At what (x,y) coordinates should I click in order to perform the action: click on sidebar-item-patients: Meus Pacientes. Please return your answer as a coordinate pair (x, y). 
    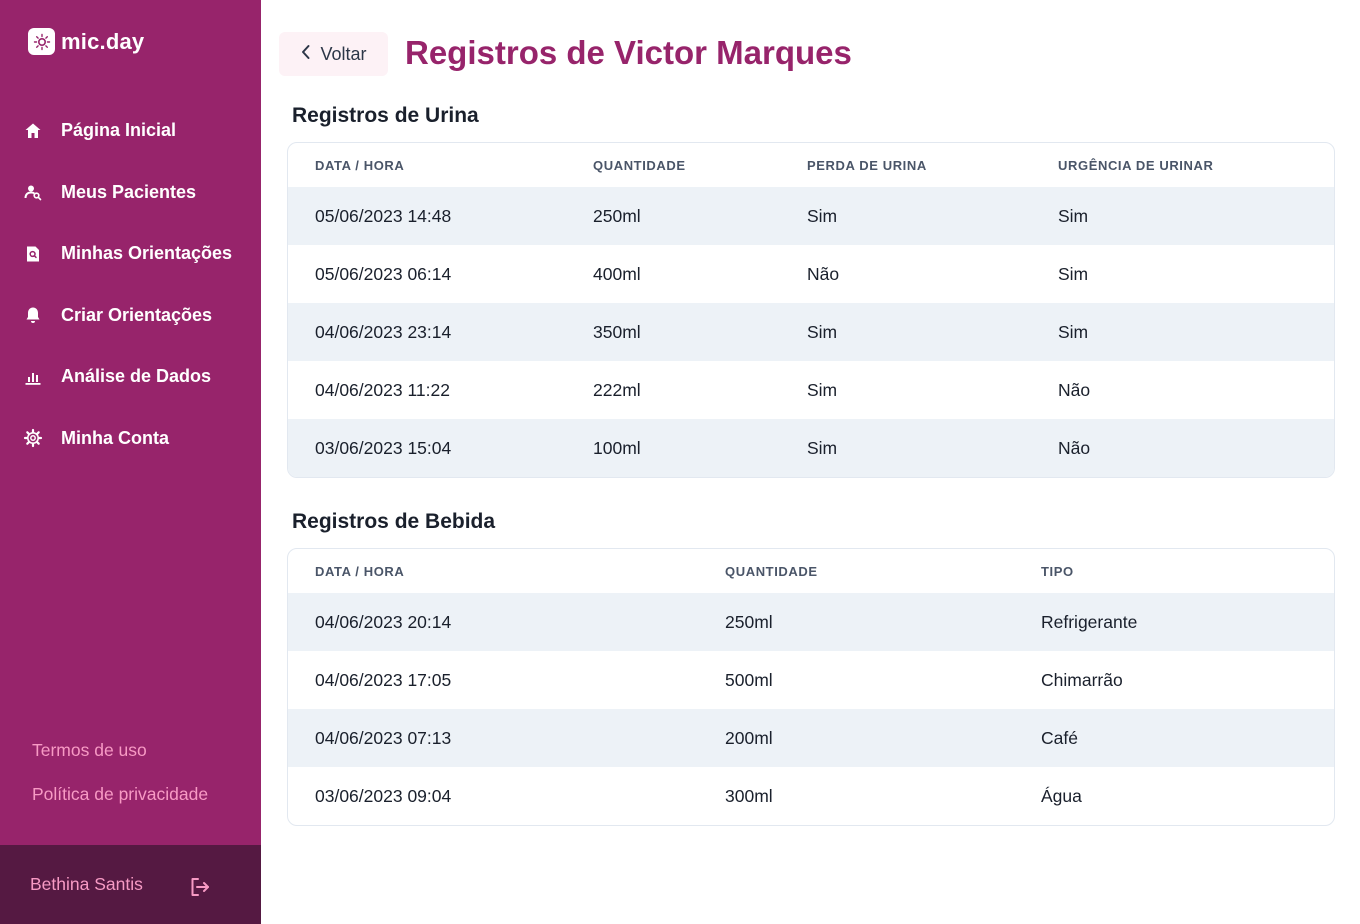
    Looking at the image, I should click on (130, 193).